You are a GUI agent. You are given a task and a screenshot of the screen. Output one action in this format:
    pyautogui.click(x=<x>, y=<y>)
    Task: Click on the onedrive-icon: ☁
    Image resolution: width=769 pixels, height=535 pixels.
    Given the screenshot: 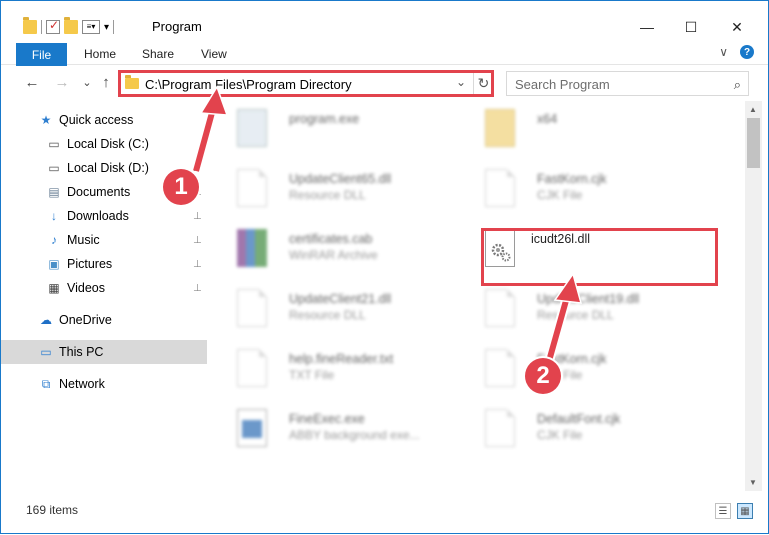 What is the action you would take?
    pyautogui.click(x=46, y=320)
    